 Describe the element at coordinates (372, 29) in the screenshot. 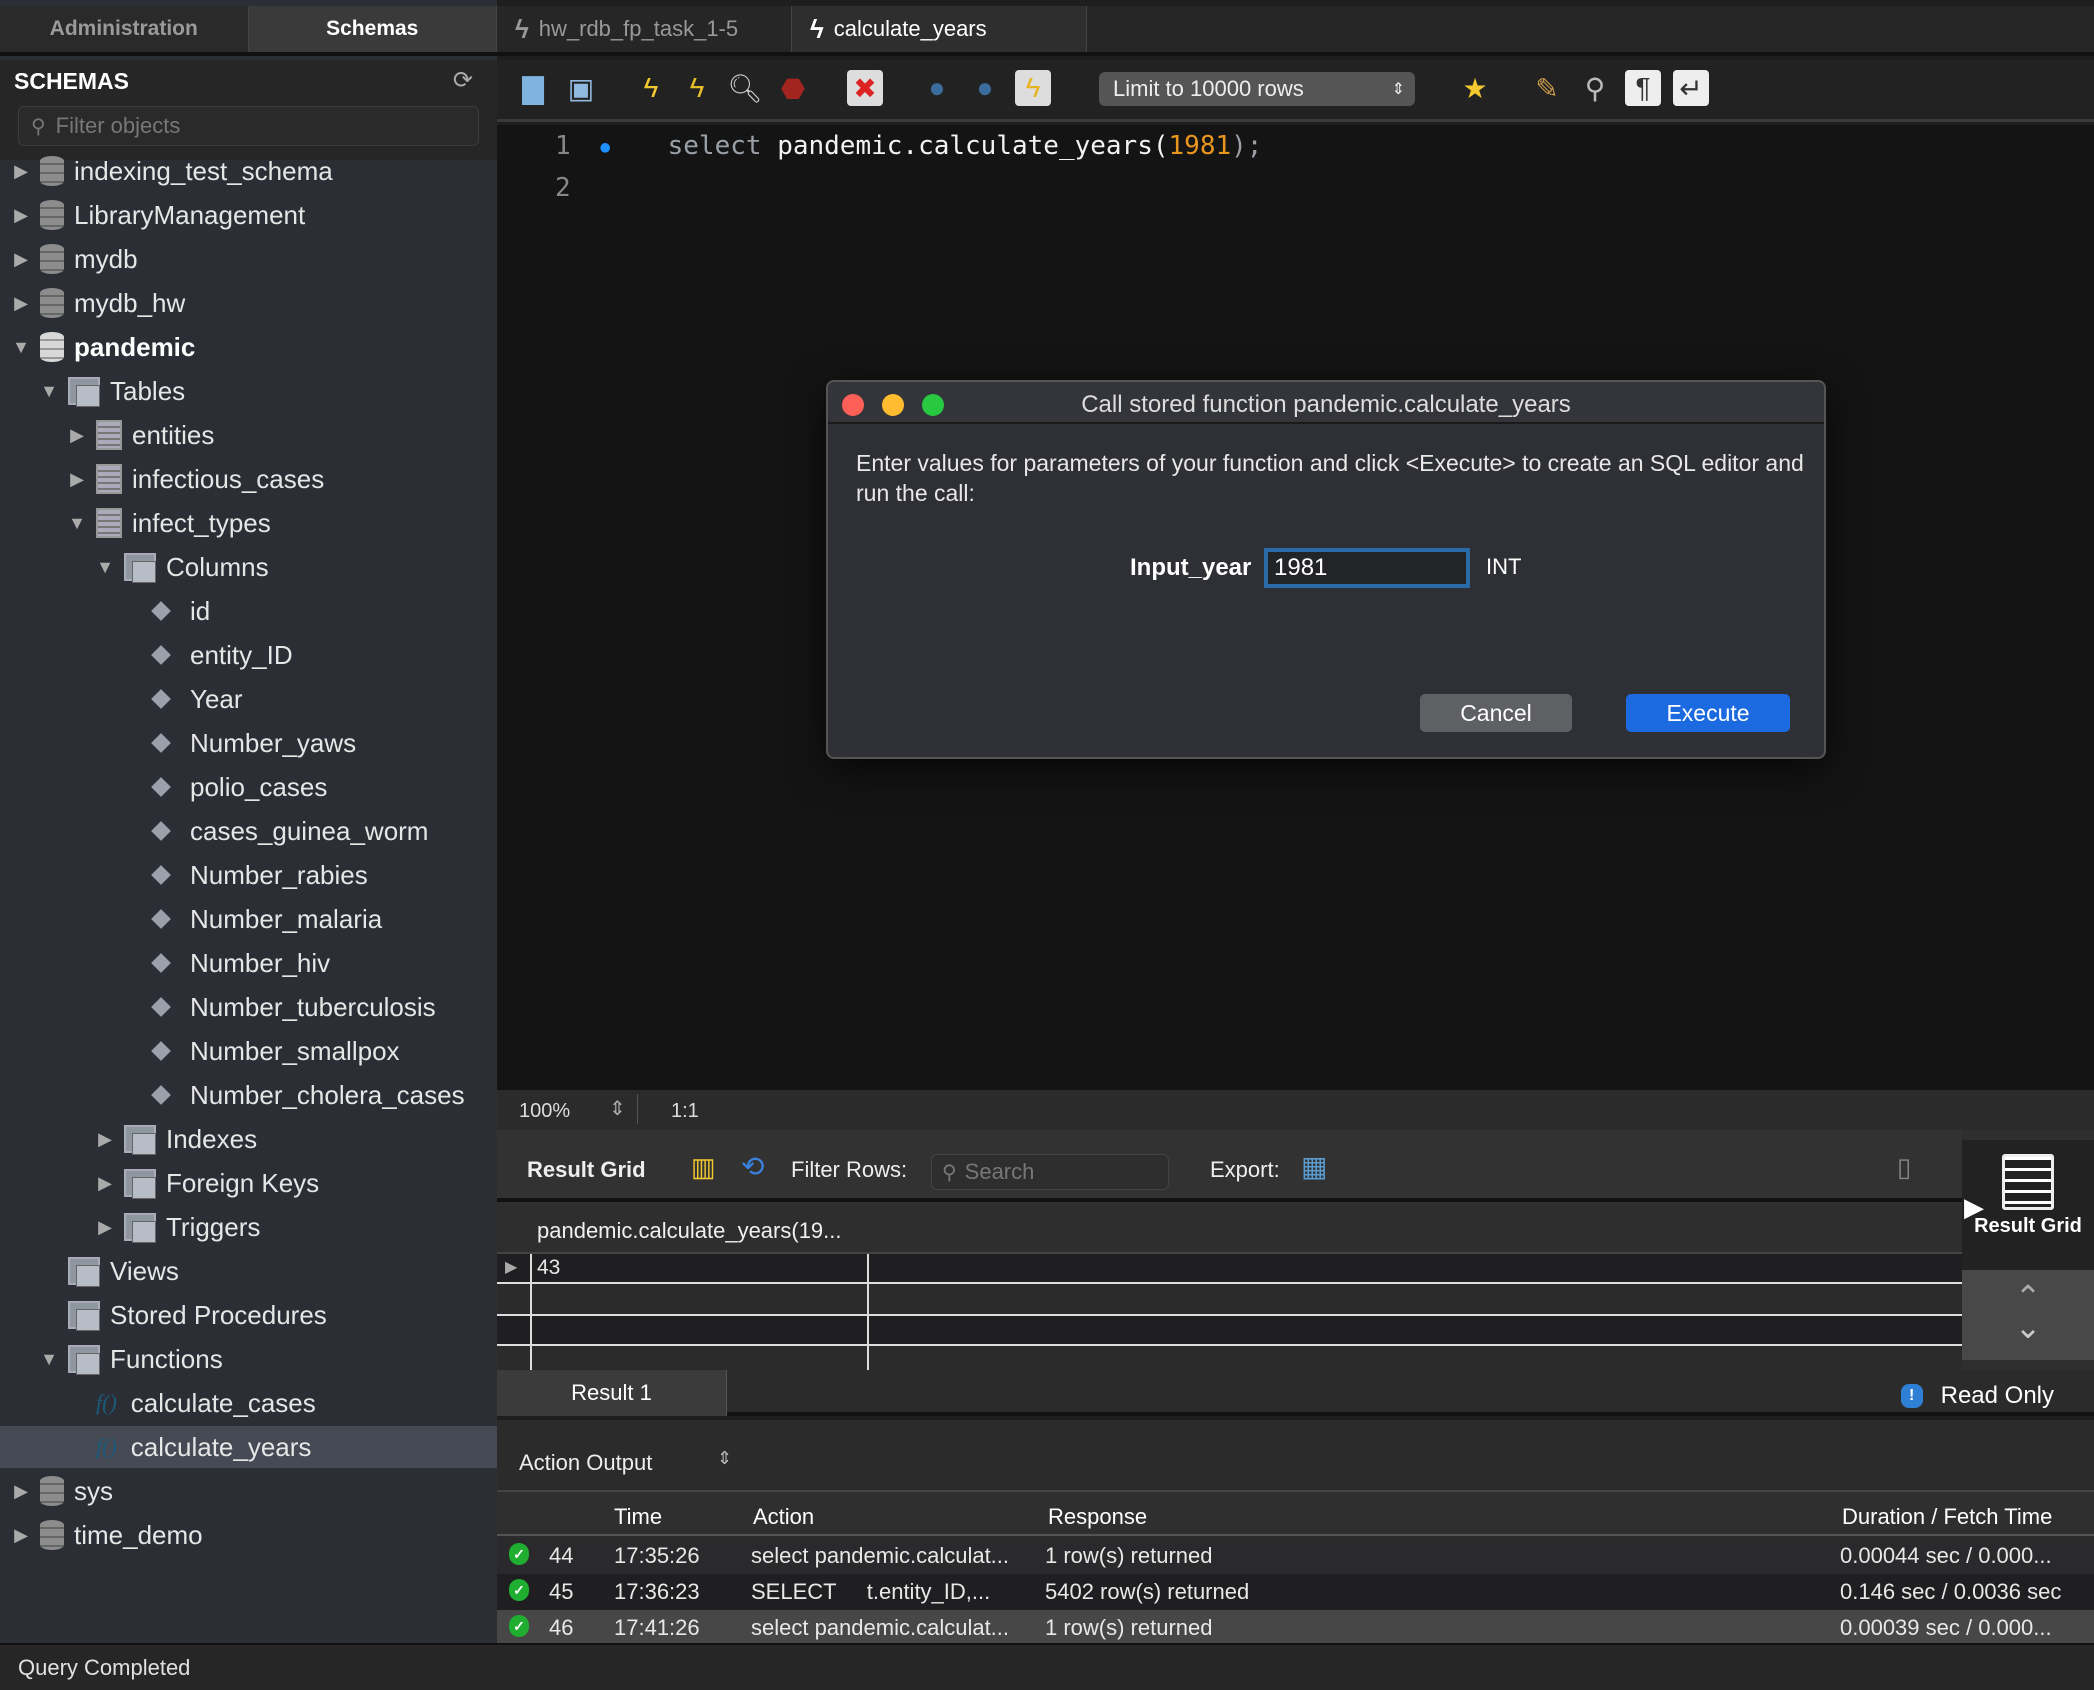

I see `tab-schemas: Schemas` at that location.